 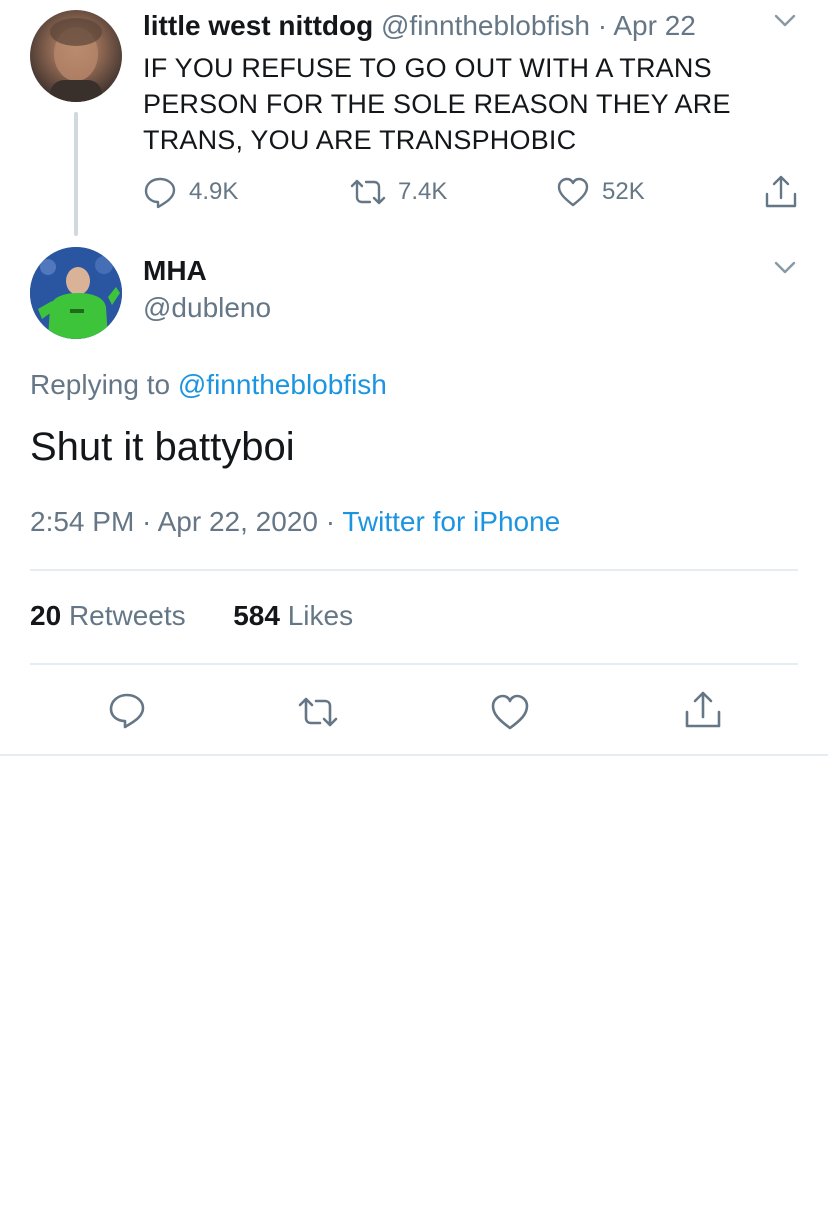 I want to click on parent-handle: @finntheblobfish, so click(x=485, y=25).